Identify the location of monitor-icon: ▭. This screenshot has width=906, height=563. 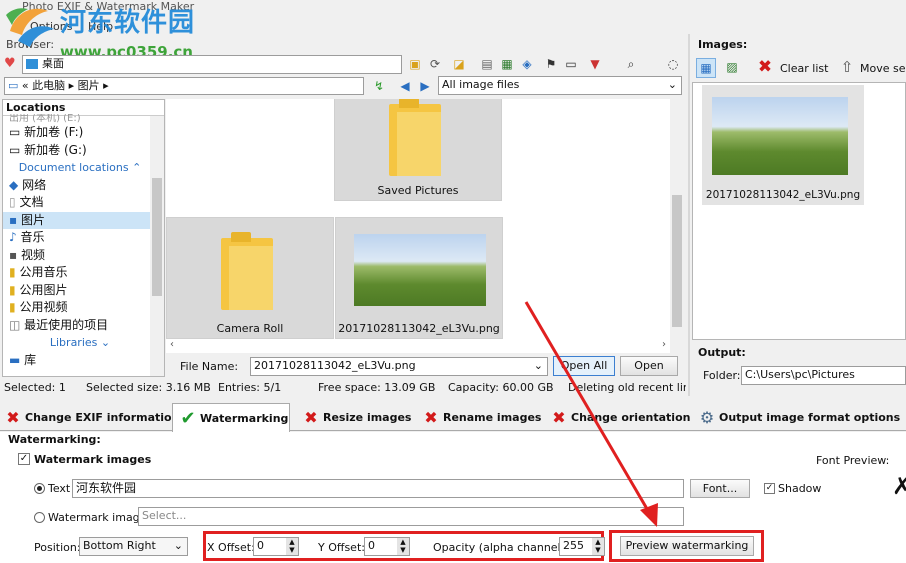
(571, 64).